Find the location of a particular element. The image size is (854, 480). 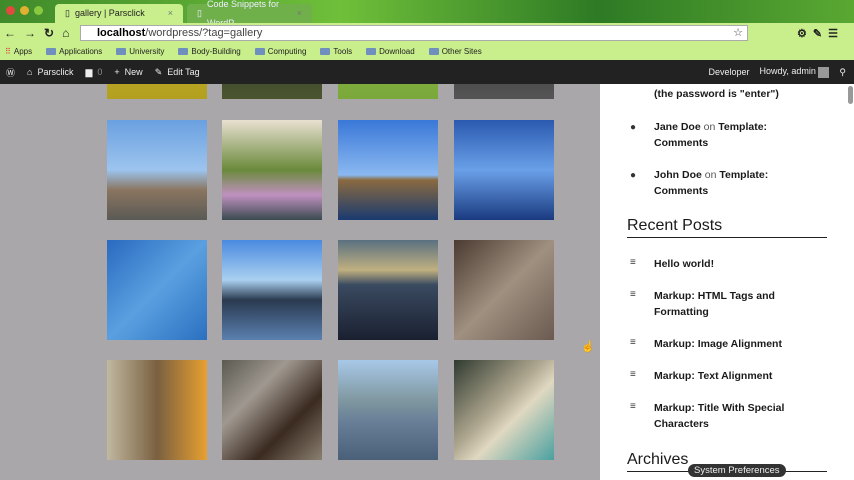

url-path: /wordpress/?tag=gallery is located at coordinates (204, 33).